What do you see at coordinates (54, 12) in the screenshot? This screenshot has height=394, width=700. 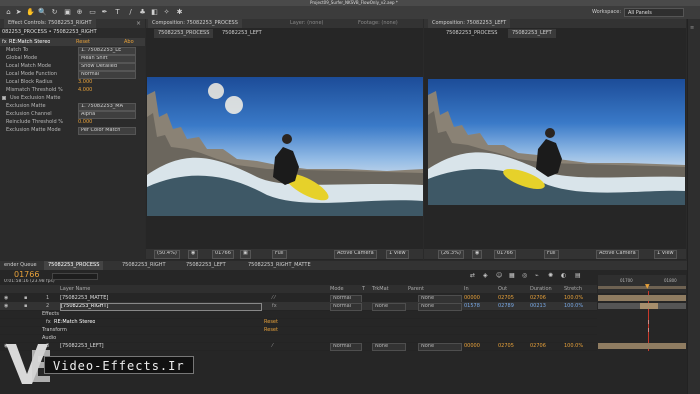 I see `rotate-tool-icon: ↻` at bounding box center [54, 12].